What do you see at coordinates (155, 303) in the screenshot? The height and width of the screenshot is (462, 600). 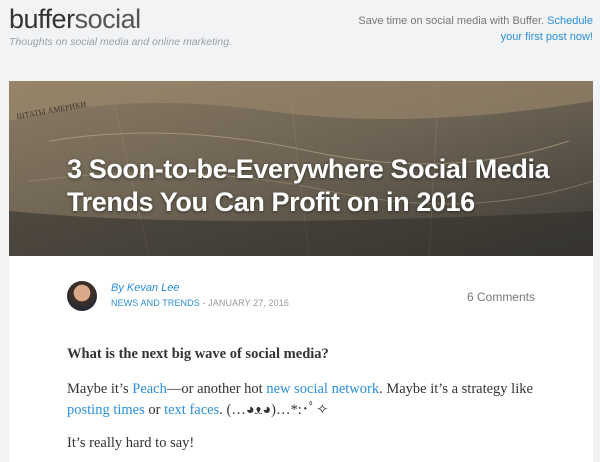 I see `category-link: NEWS AND TRENDS` at bounding box center [155, 303].